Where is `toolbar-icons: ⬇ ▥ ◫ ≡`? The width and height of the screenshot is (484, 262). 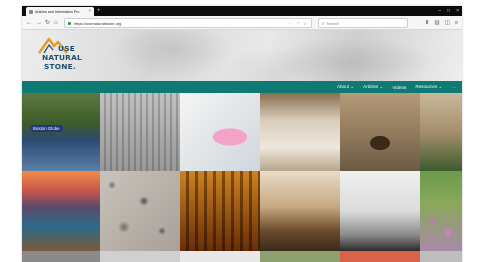
toolbar-icons: ⬇ ▥ ◫ ≡ is located at coordinates (441, 23).